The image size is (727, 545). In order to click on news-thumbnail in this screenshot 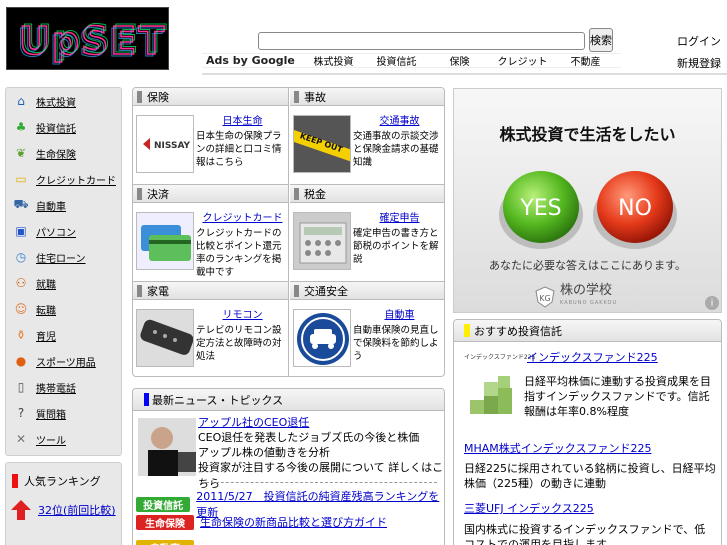, I will do `click(167, 447)`.